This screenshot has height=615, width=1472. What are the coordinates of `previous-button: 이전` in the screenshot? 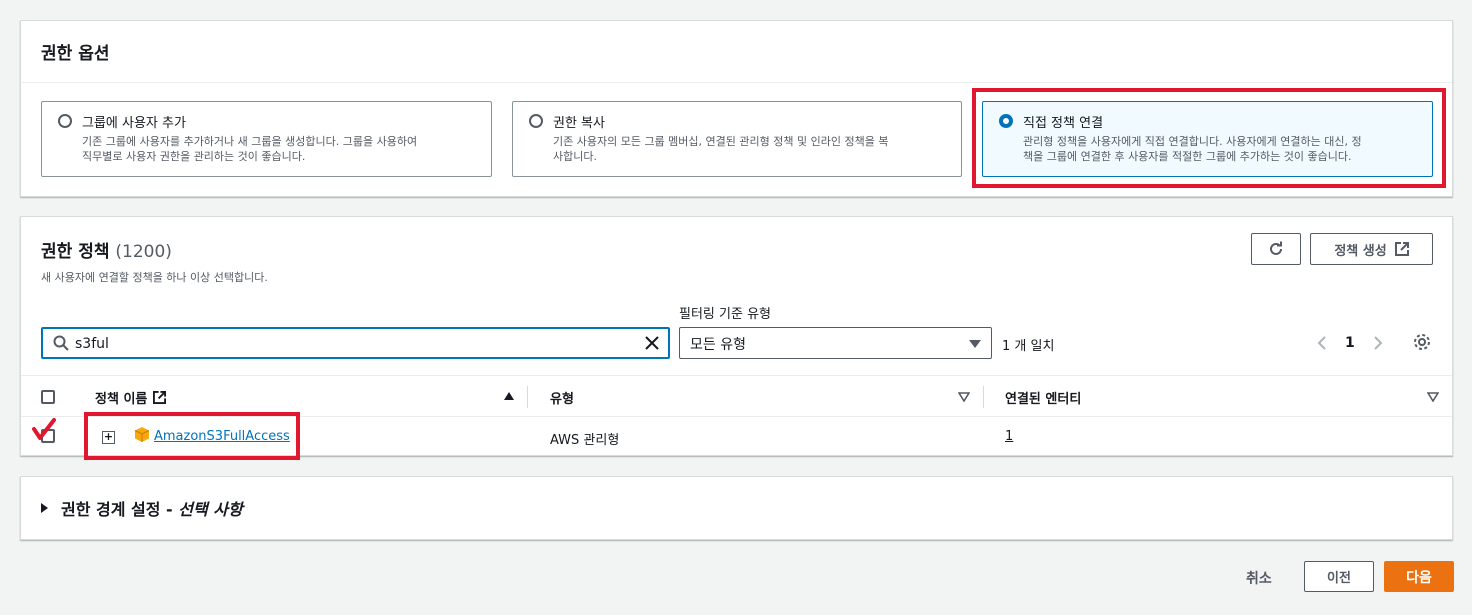 It's located at (1339, 576).